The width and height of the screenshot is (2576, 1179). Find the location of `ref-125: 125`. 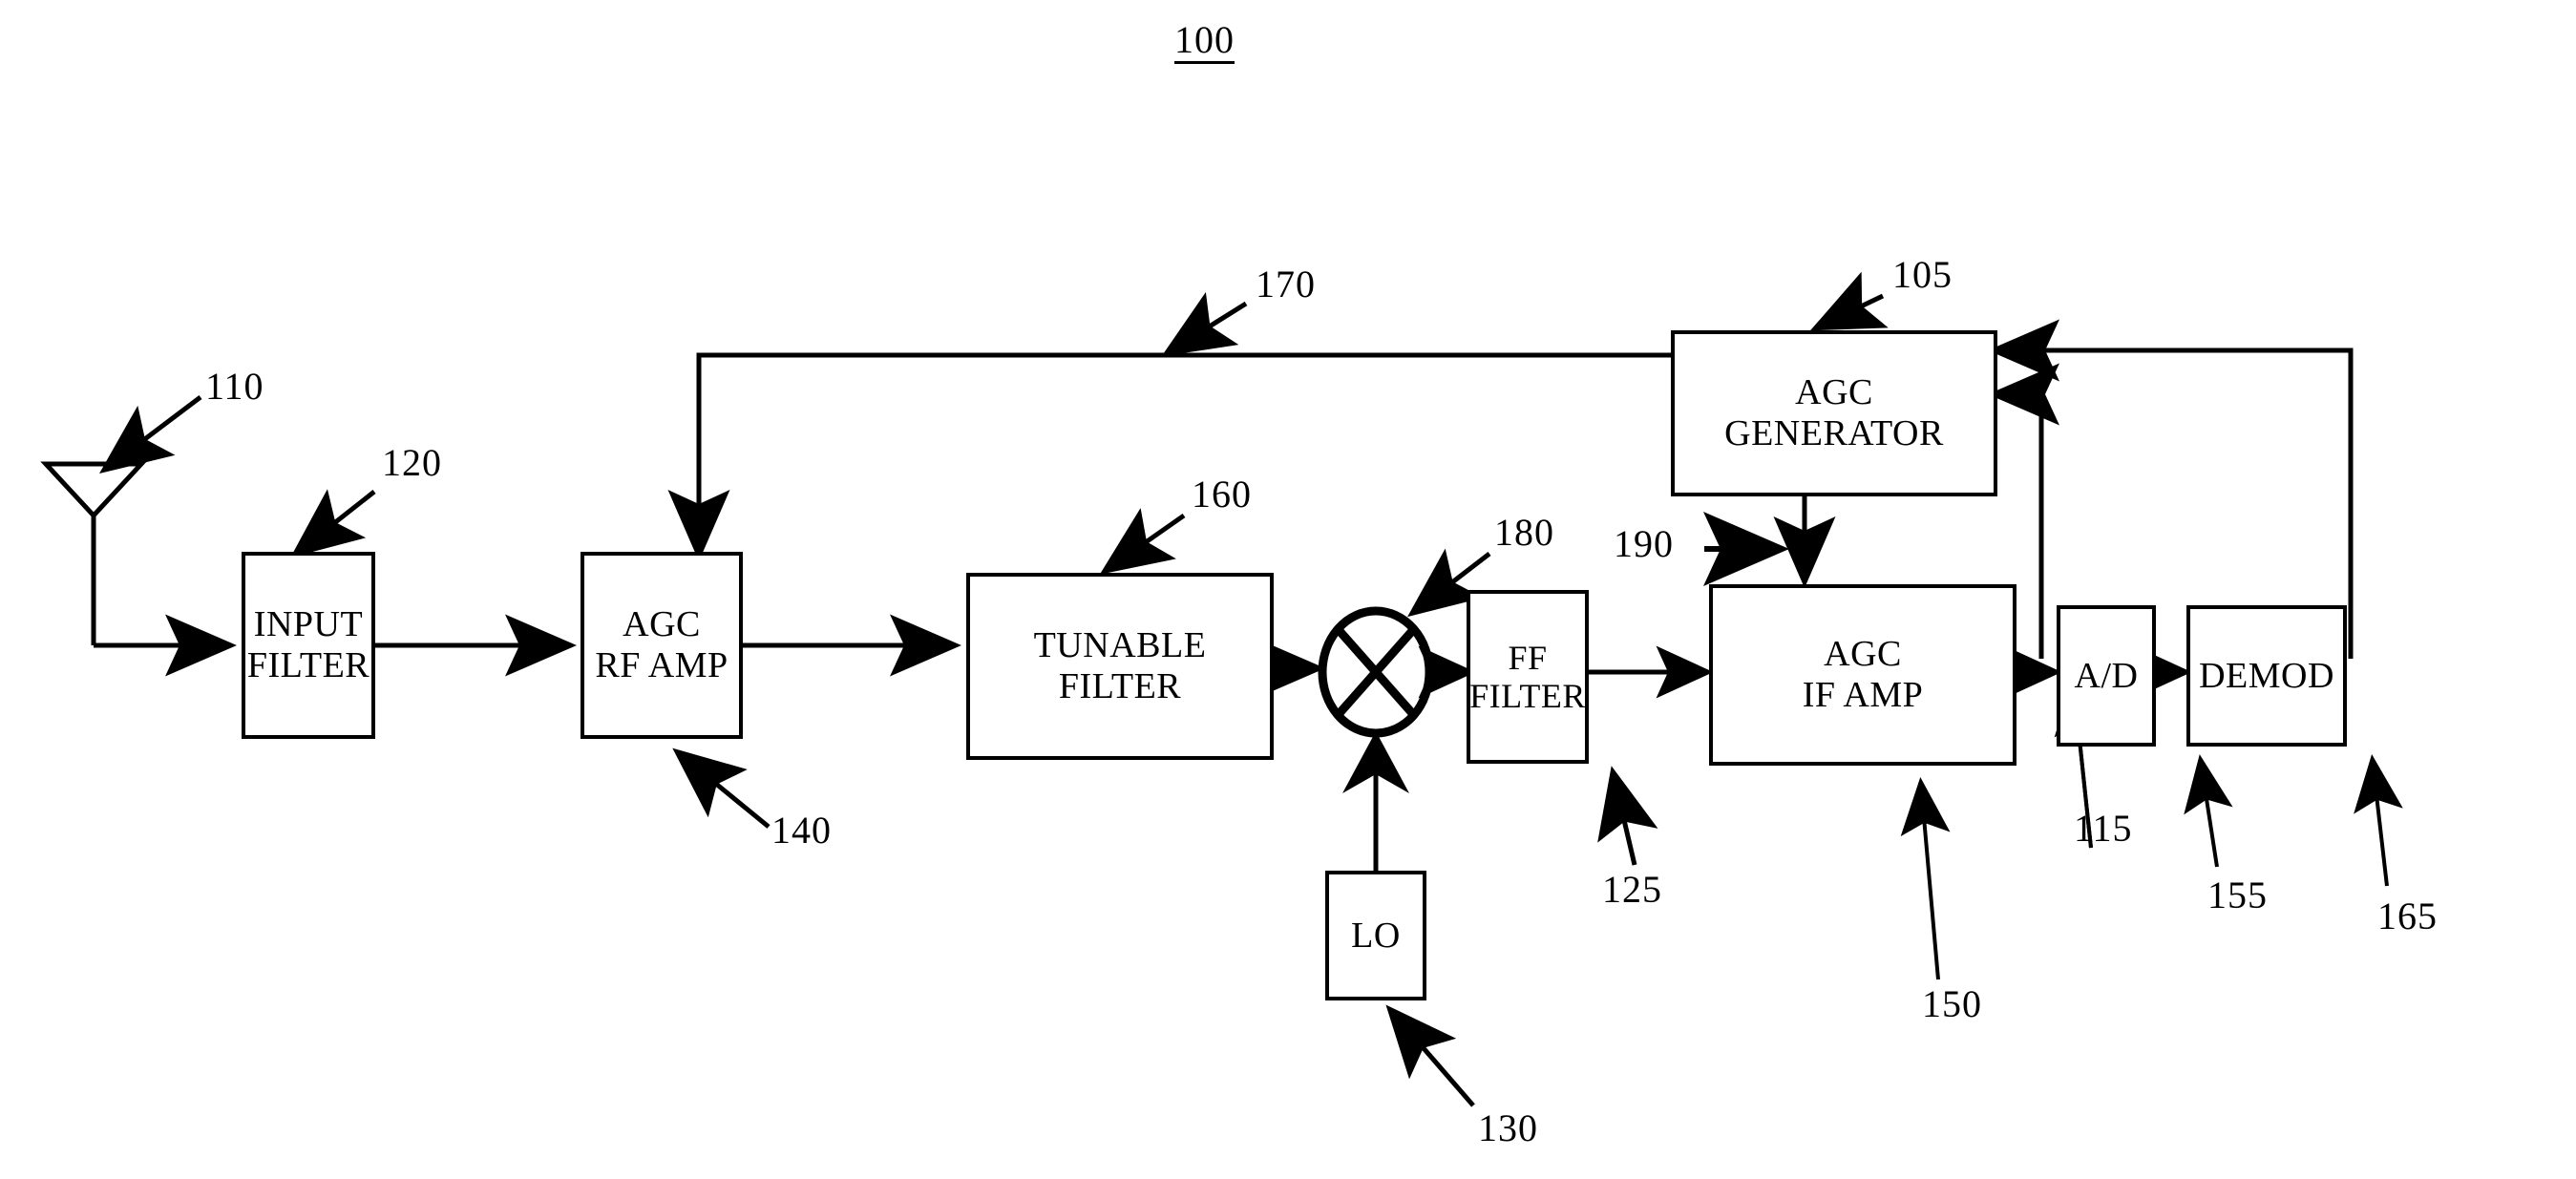

ref-125: 125 is located at coordinates (1632, 889).